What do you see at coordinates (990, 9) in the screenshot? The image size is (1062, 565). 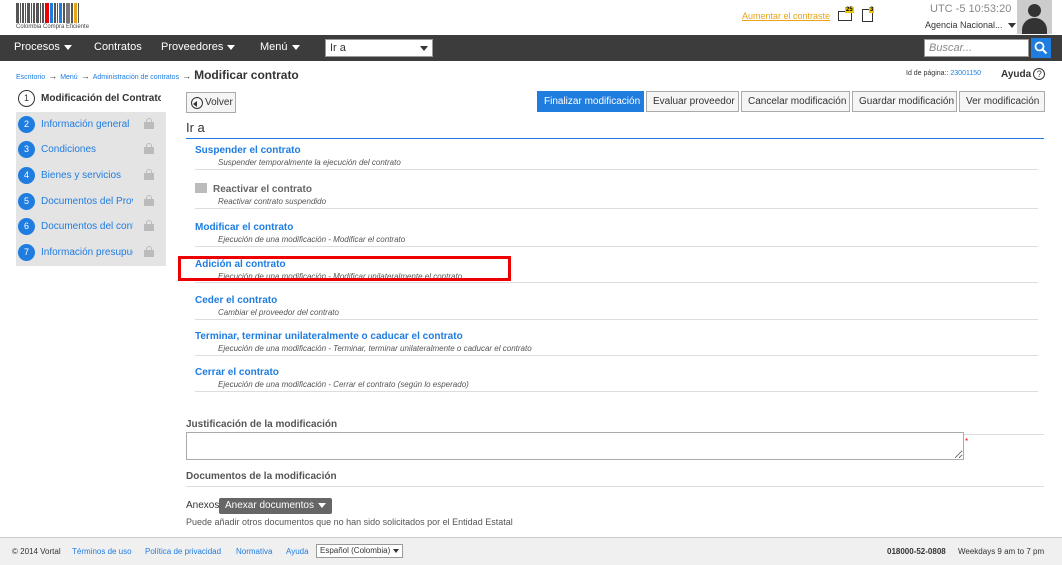 I see `time: 10:53:20` at bounding box center [990, 9].